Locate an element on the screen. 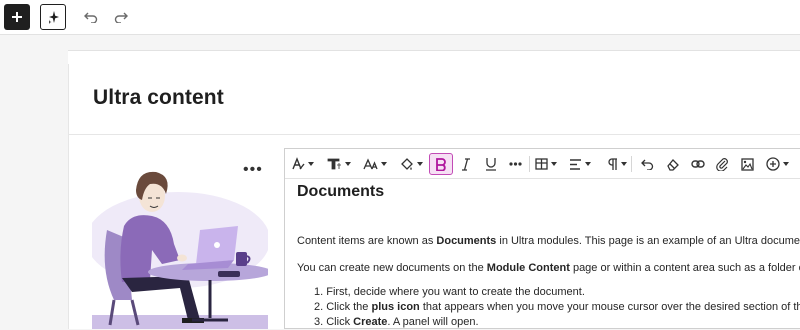 This screenshot has height=330, width=800. italic-icon is located at coordinates (466, 164).